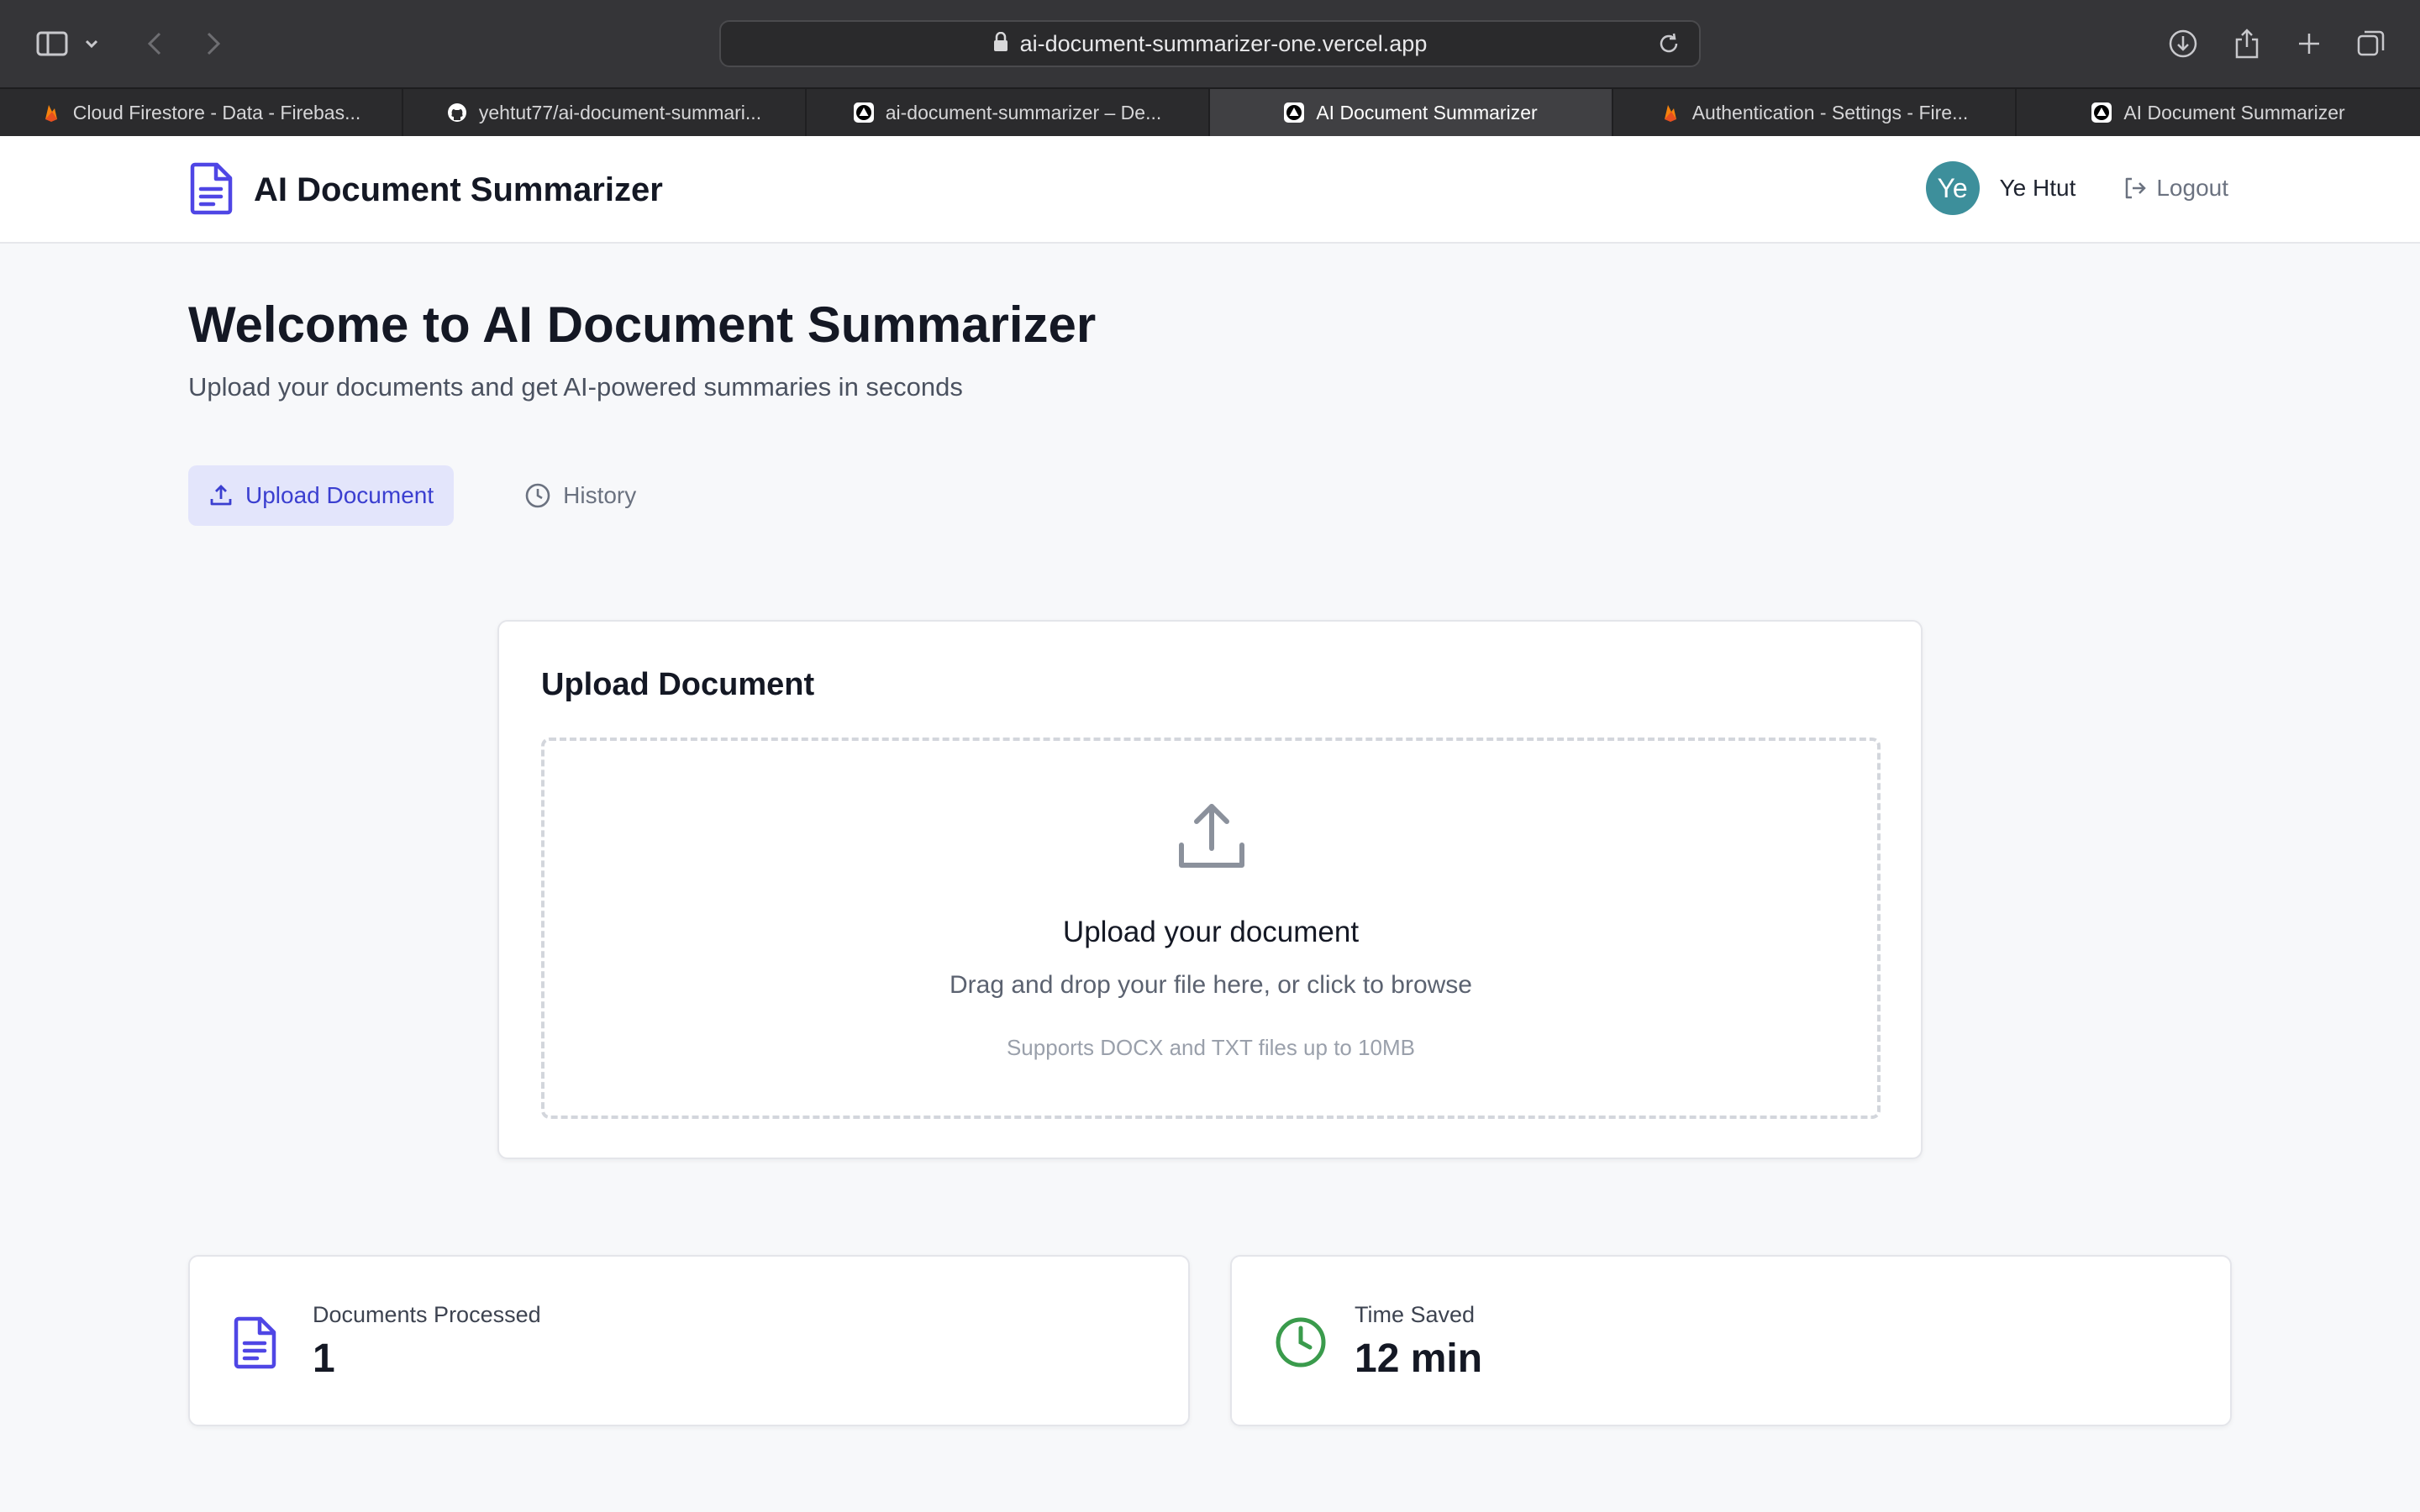 The height and width of the screenshot is (1512, 2420). I want to click on tab-label: History, so click(600, 495).